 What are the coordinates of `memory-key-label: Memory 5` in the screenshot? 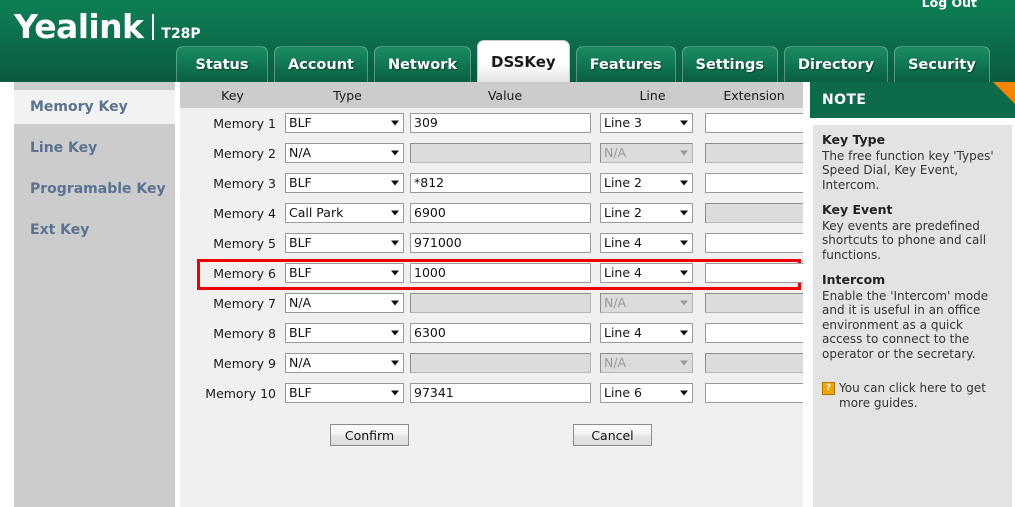 It's located at (244, 243).